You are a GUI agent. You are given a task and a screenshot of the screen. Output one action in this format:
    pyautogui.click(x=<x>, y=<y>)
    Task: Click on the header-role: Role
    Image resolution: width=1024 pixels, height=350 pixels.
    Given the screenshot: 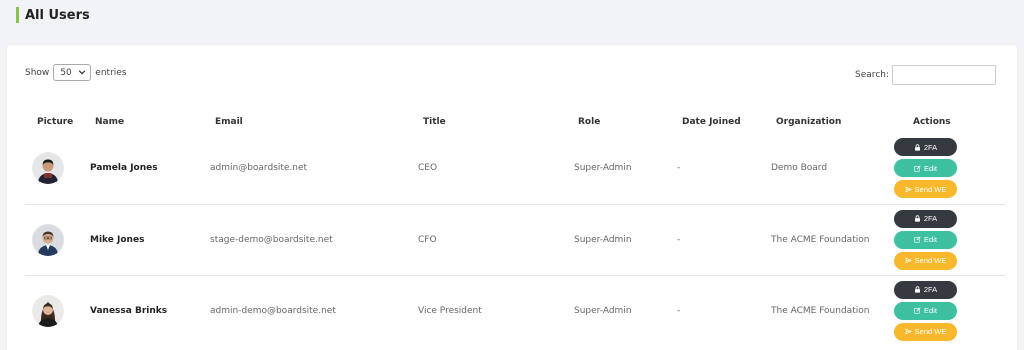 What is the action you would take?
    pyautogui.click(x=613, y=122)
    